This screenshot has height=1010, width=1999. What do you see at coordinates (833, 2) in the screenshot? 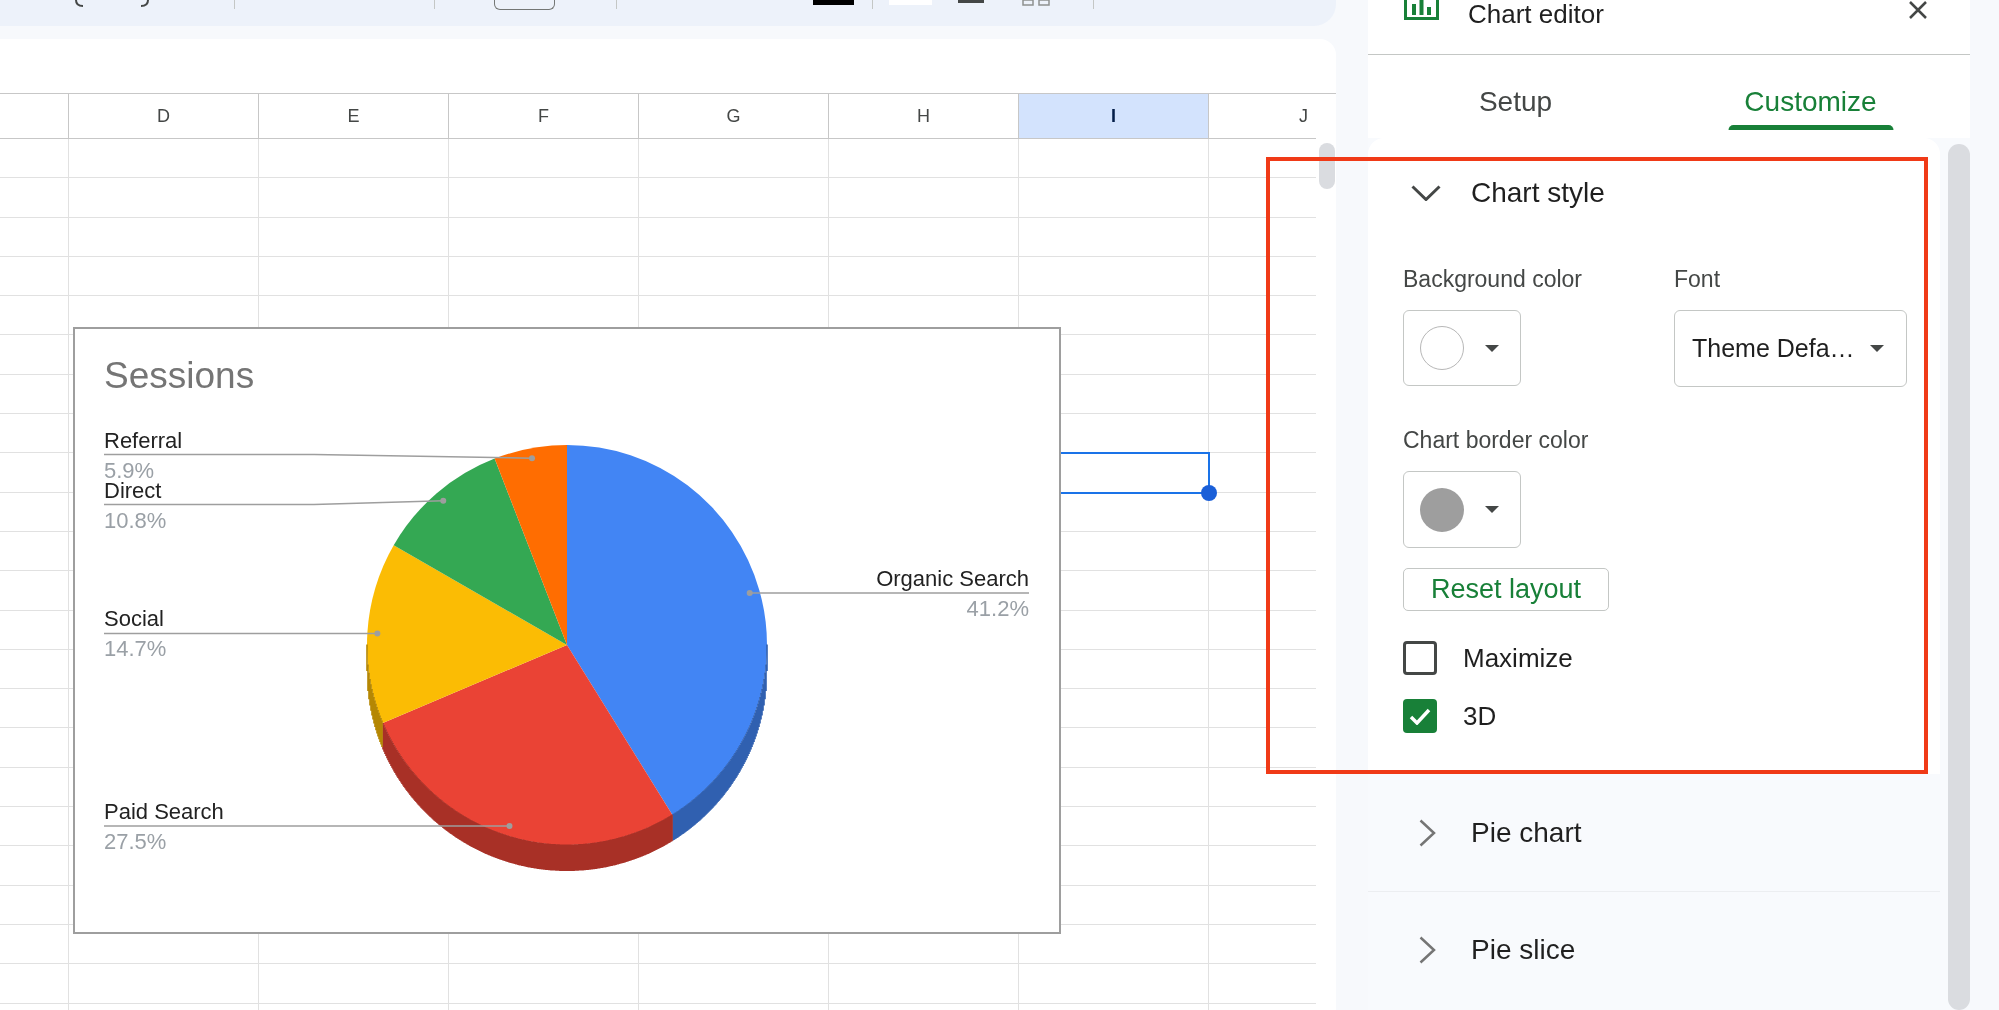
I see `color-bar-icon` at bounding box center [833, 2].